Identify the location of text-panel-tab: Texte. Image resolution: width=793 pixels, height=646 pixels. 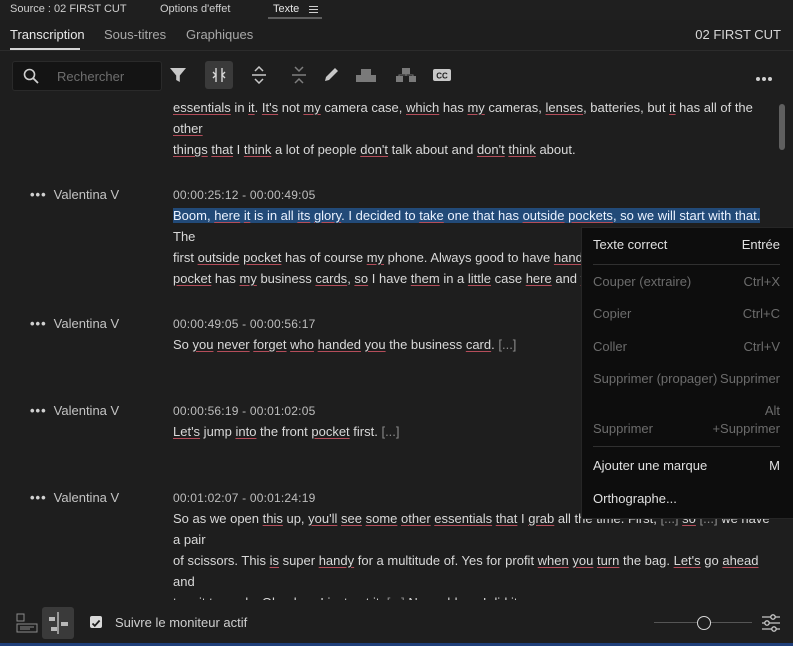
(286, 9).